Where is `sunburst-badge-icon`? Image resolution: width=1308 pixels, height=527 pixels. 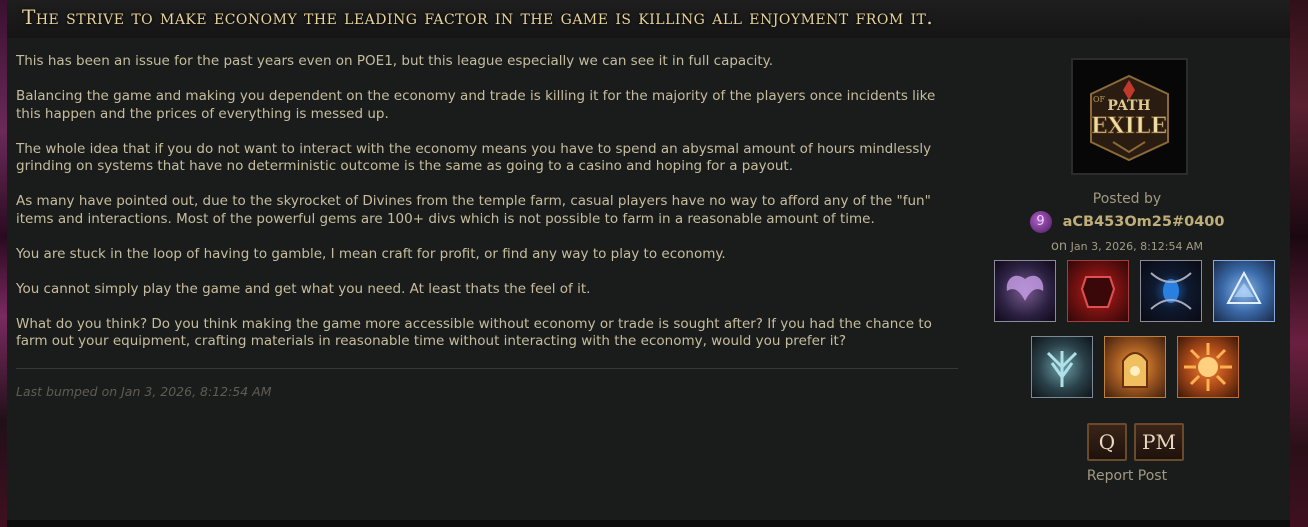 sunburst-badge-icon is located at coordinates (1208, 367).